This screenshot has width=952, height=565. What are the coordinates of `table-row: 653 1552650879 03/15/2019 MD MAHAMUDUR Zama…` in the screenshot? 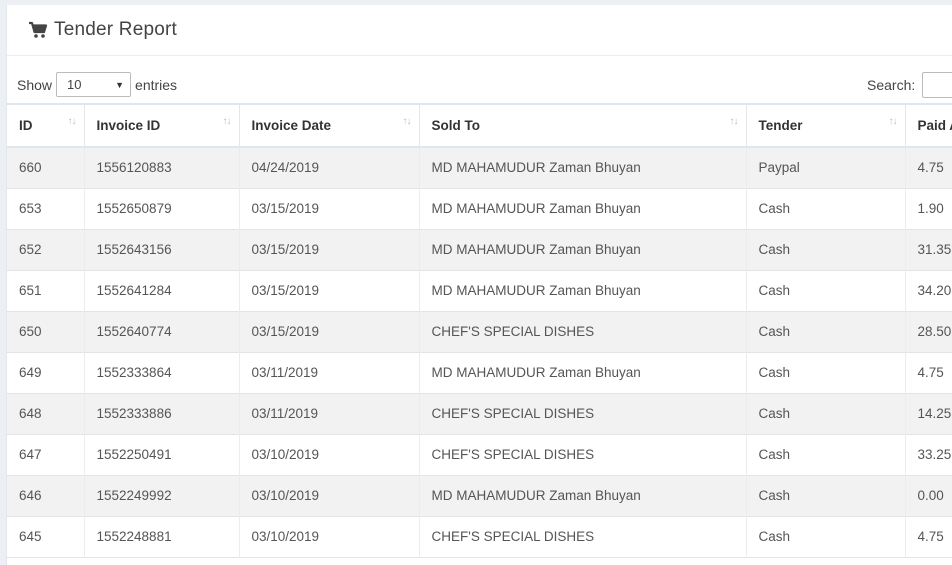 It's located at (479, 208).